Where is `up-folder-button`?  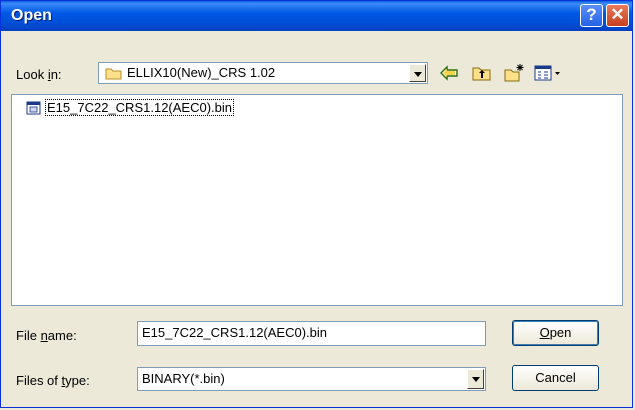 up-folder-button is located at coordinates (482, 73).